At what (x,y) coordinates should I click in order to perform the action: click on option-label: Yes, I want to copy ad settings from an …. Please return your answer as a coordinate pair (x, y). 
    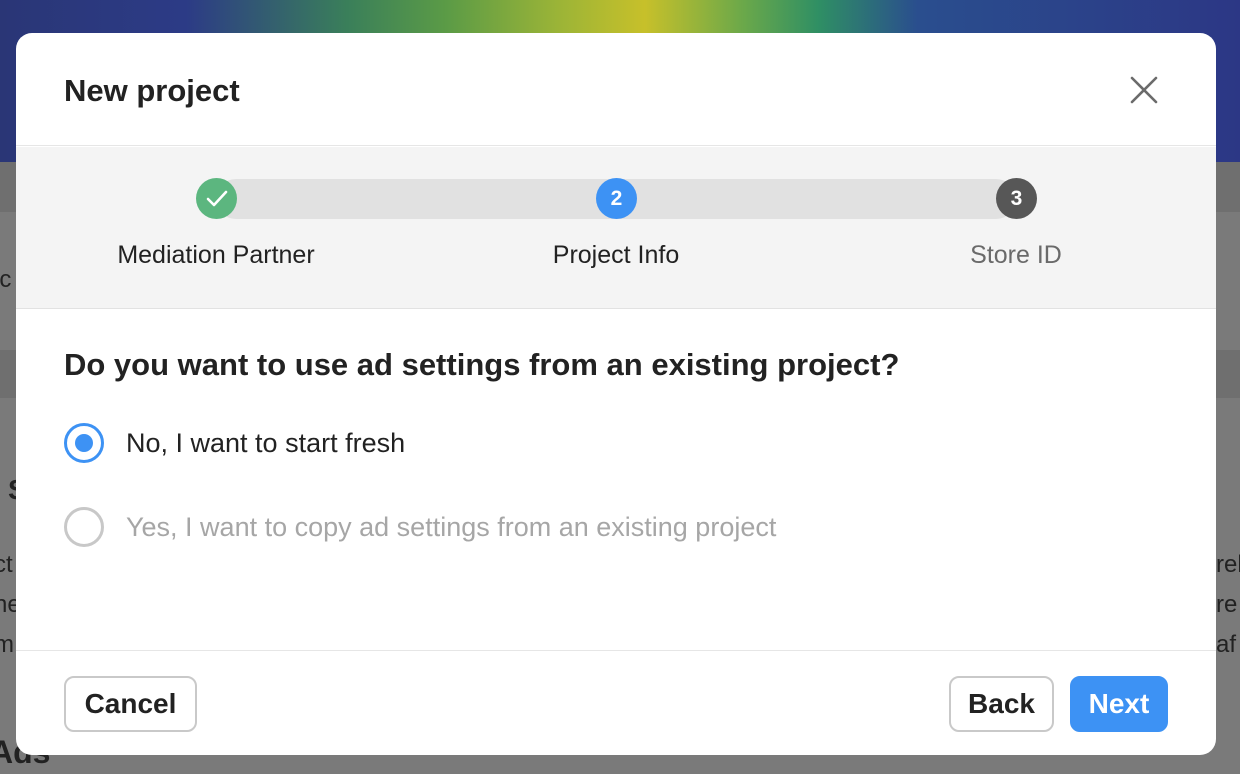
    Looking at the image, I should click on (451, 526).